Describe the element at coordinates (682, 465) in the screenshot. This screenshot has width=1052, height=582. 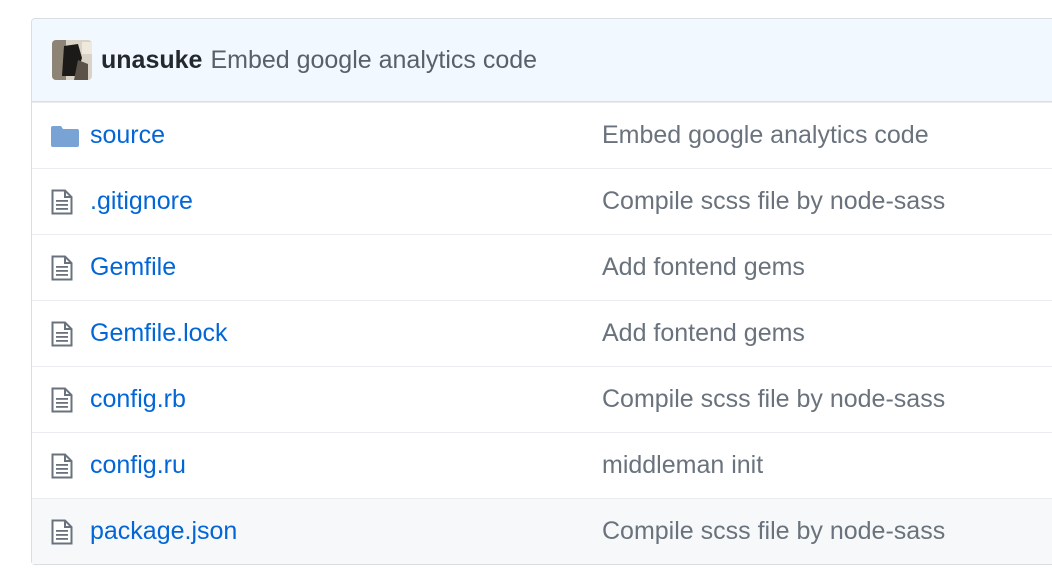
I see `file-commit-message: middleman init` at that location.